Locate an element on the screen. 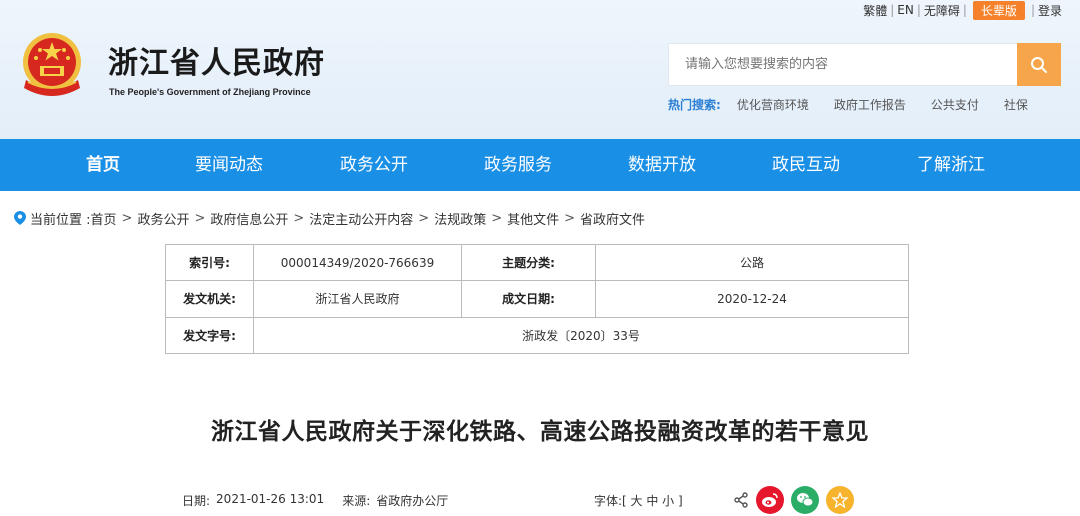 The width and height of the screenshot is (1080, 516). table-row: 发文机关: 浙江省人民政府 成文日期: 2020-12-24 is located at coordinates (537, 299).